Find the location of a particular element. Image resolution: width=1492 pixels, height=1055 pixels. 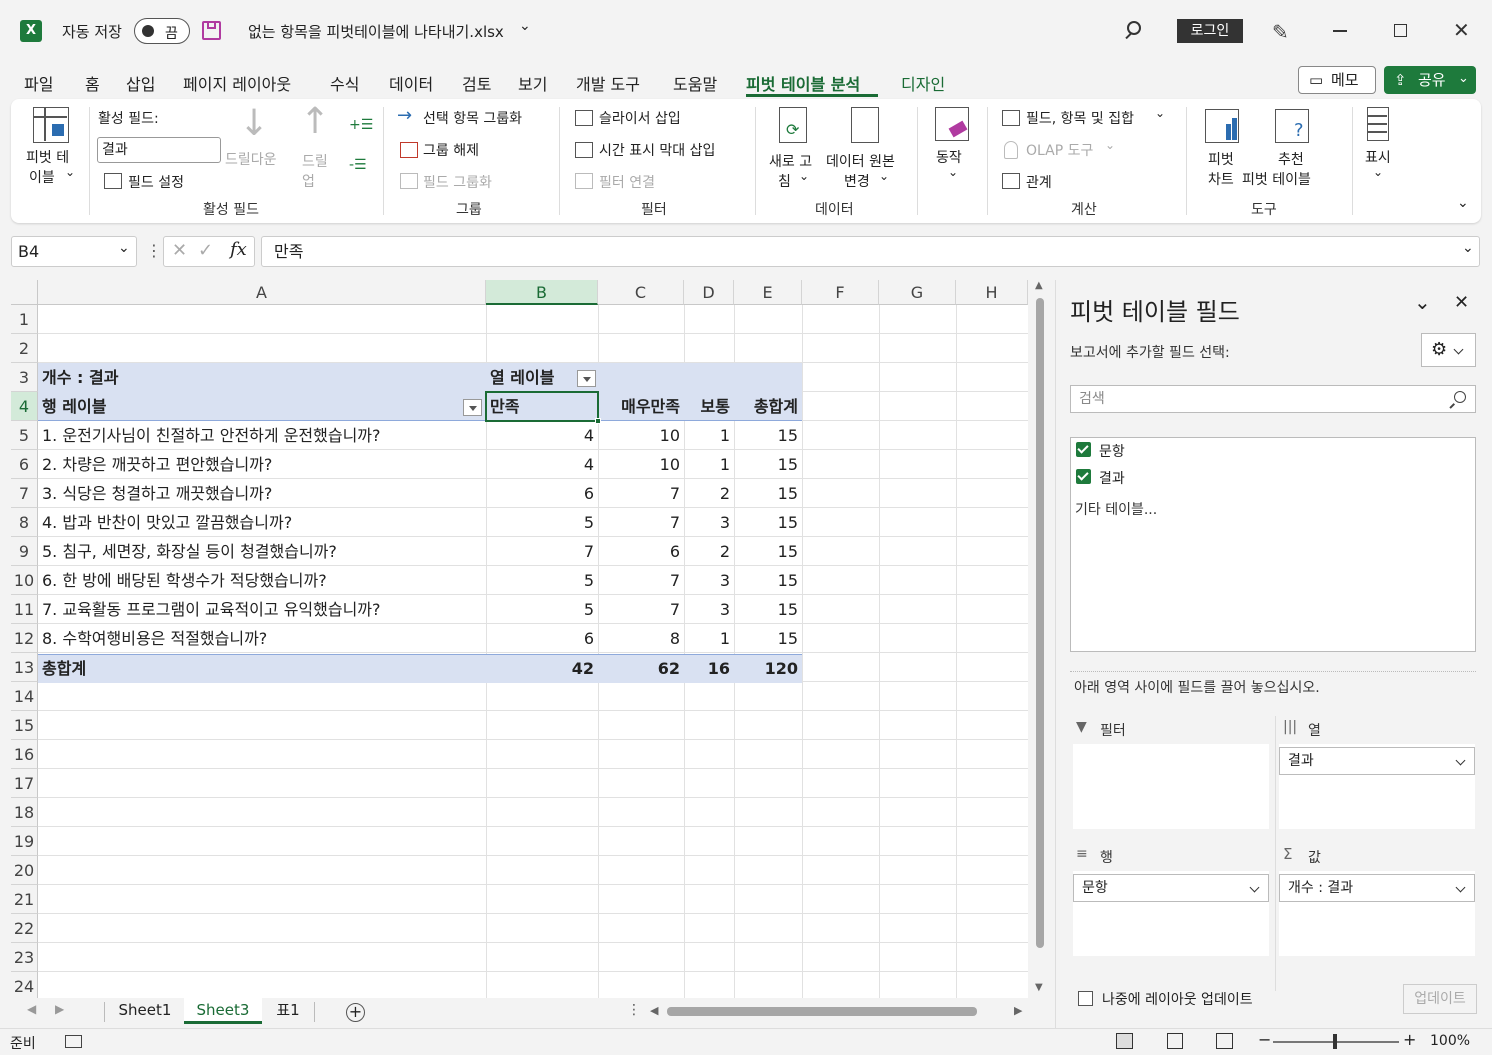

select-all-corner is located at coordinates (24, 292).